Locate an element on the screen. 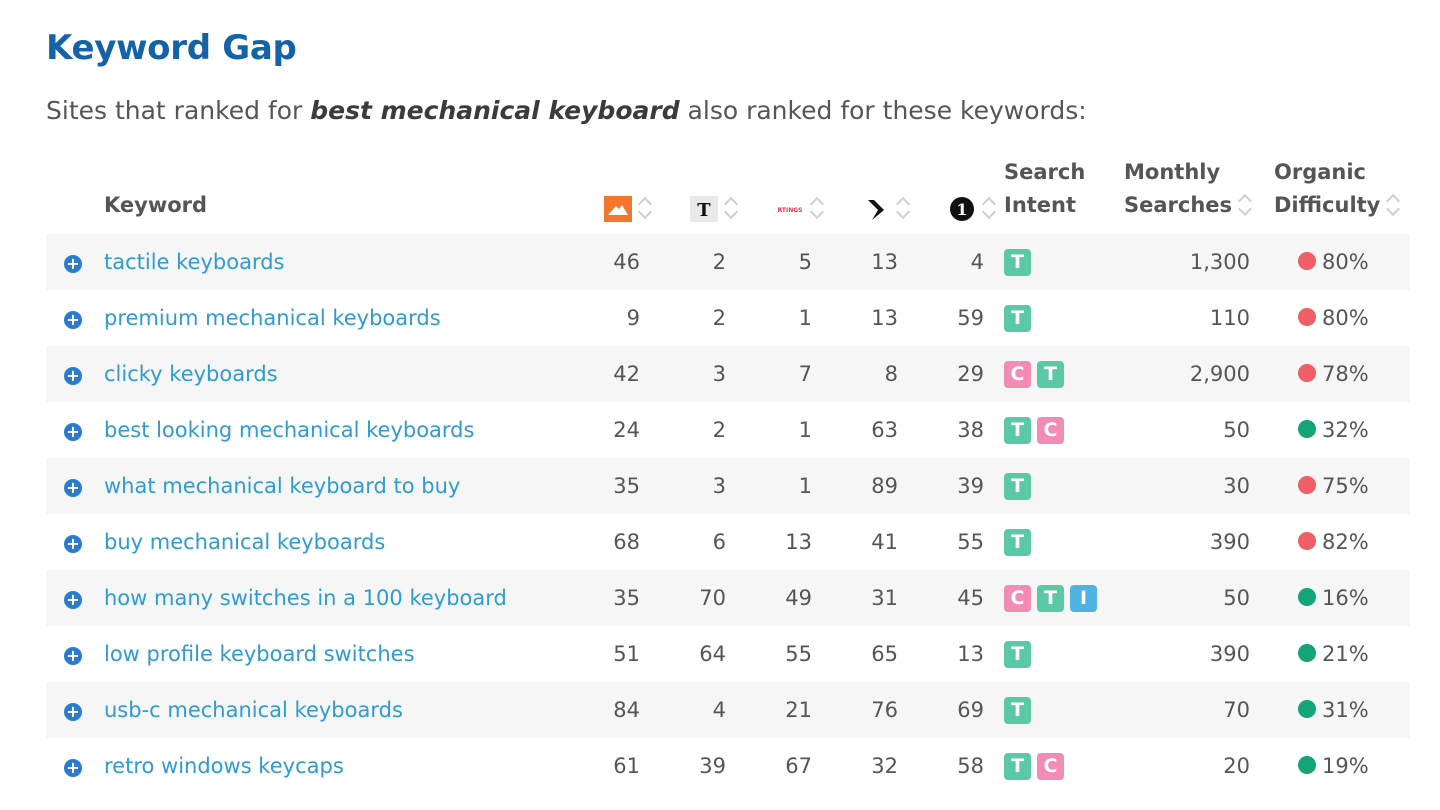 Image resolution: width=1440 pixels, height=810 pixels. difficulty-cell: 82% is located at coordinates (1342, 542).